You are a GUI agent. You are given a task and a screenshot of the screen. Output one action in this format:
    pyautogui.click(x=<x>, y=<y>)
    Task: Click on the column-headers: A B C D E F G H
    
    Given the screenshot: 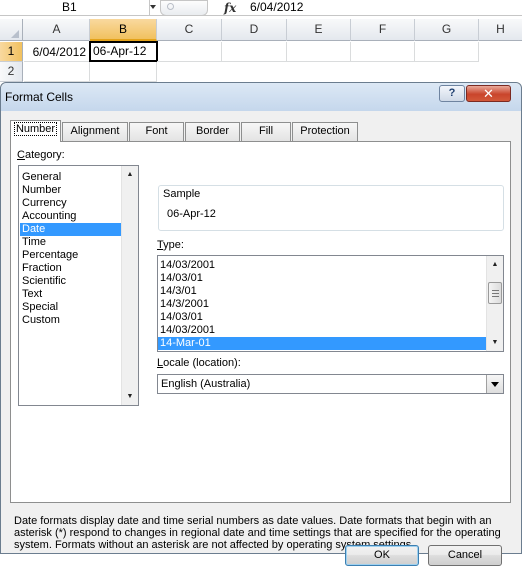 What is the action you would take?
    pyautogui.click(x=261, y=30)
    